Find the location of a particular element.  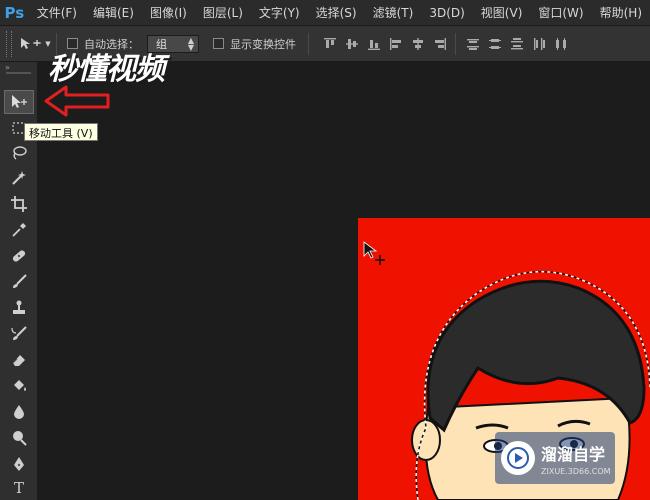

lasso-tool is located at coordinates (19, 153).